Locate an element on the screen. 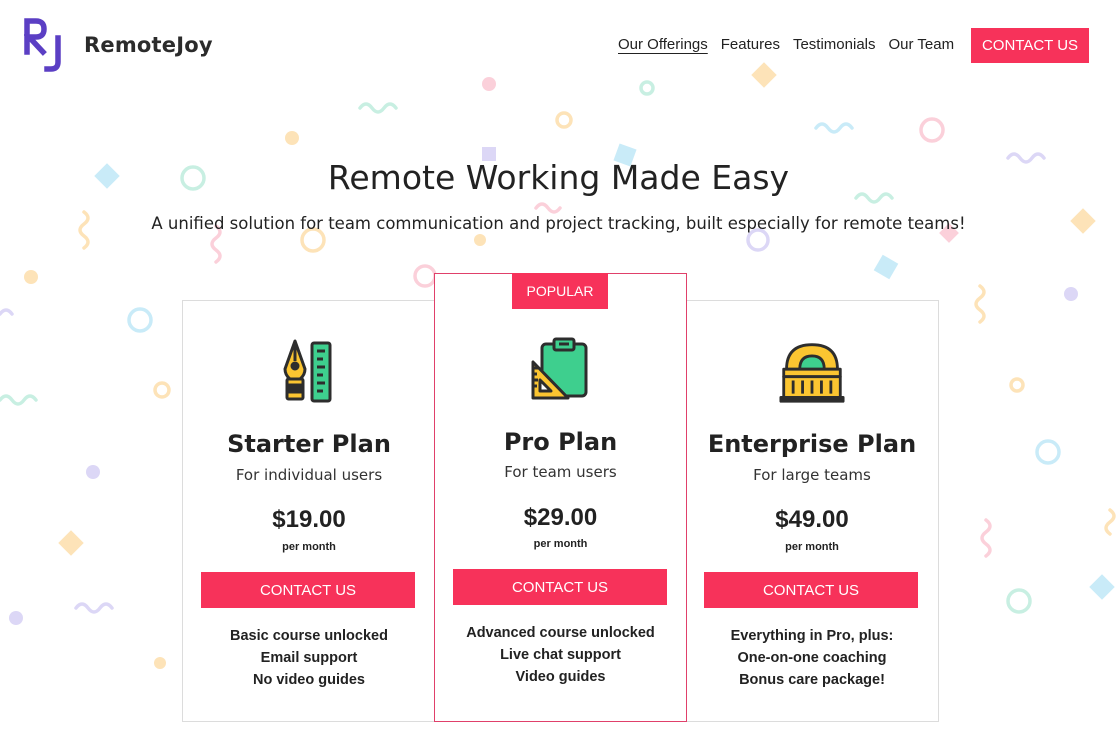 Image resolution: width=1117 pixels, height=731 pixels. brand-logo: RemoteJoy is located at coordinates (118, 45).